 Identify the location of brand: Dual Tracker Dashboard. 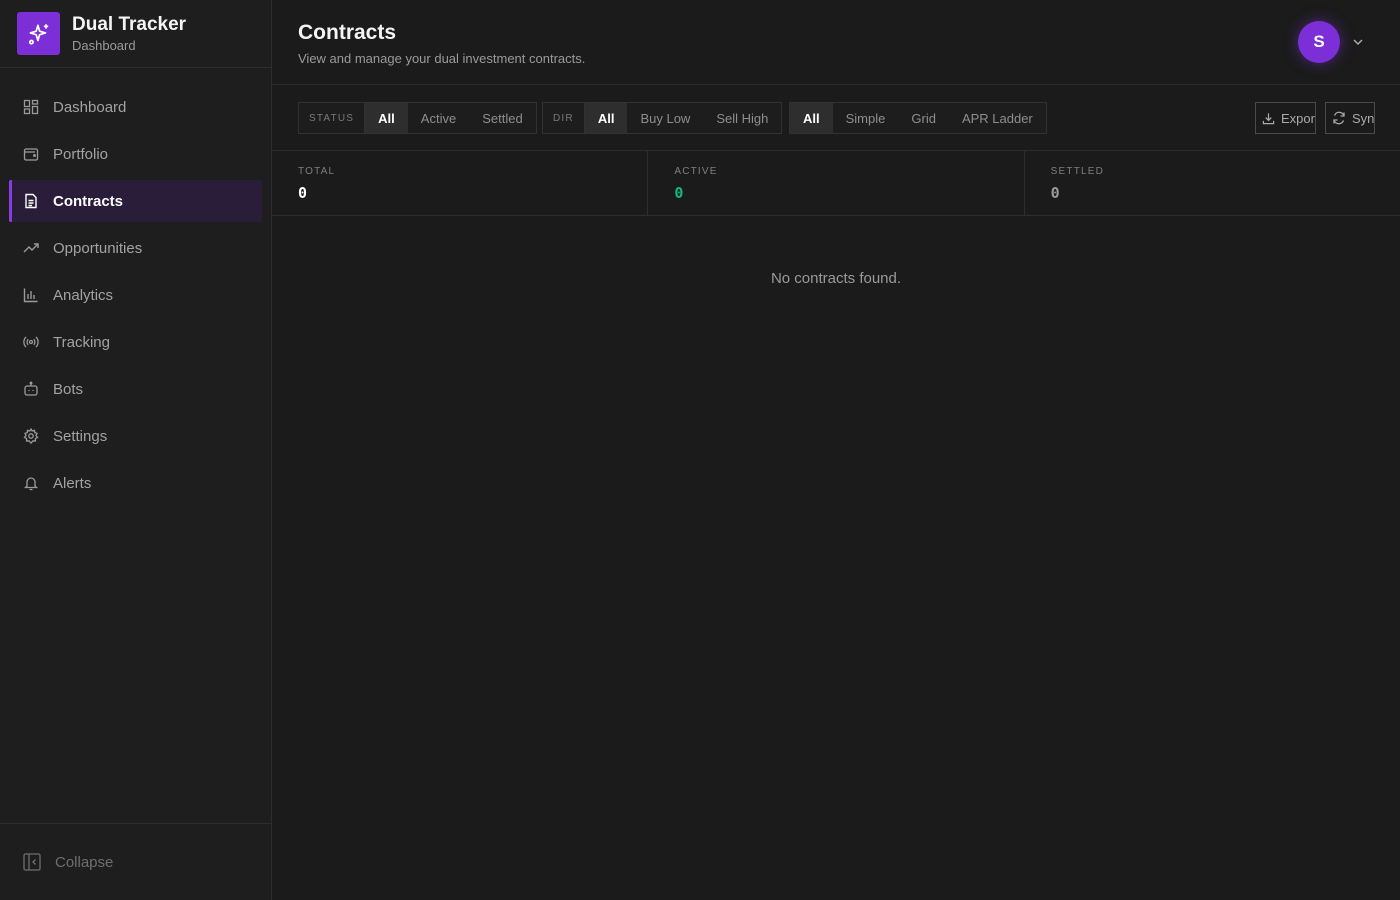
(135, 34).